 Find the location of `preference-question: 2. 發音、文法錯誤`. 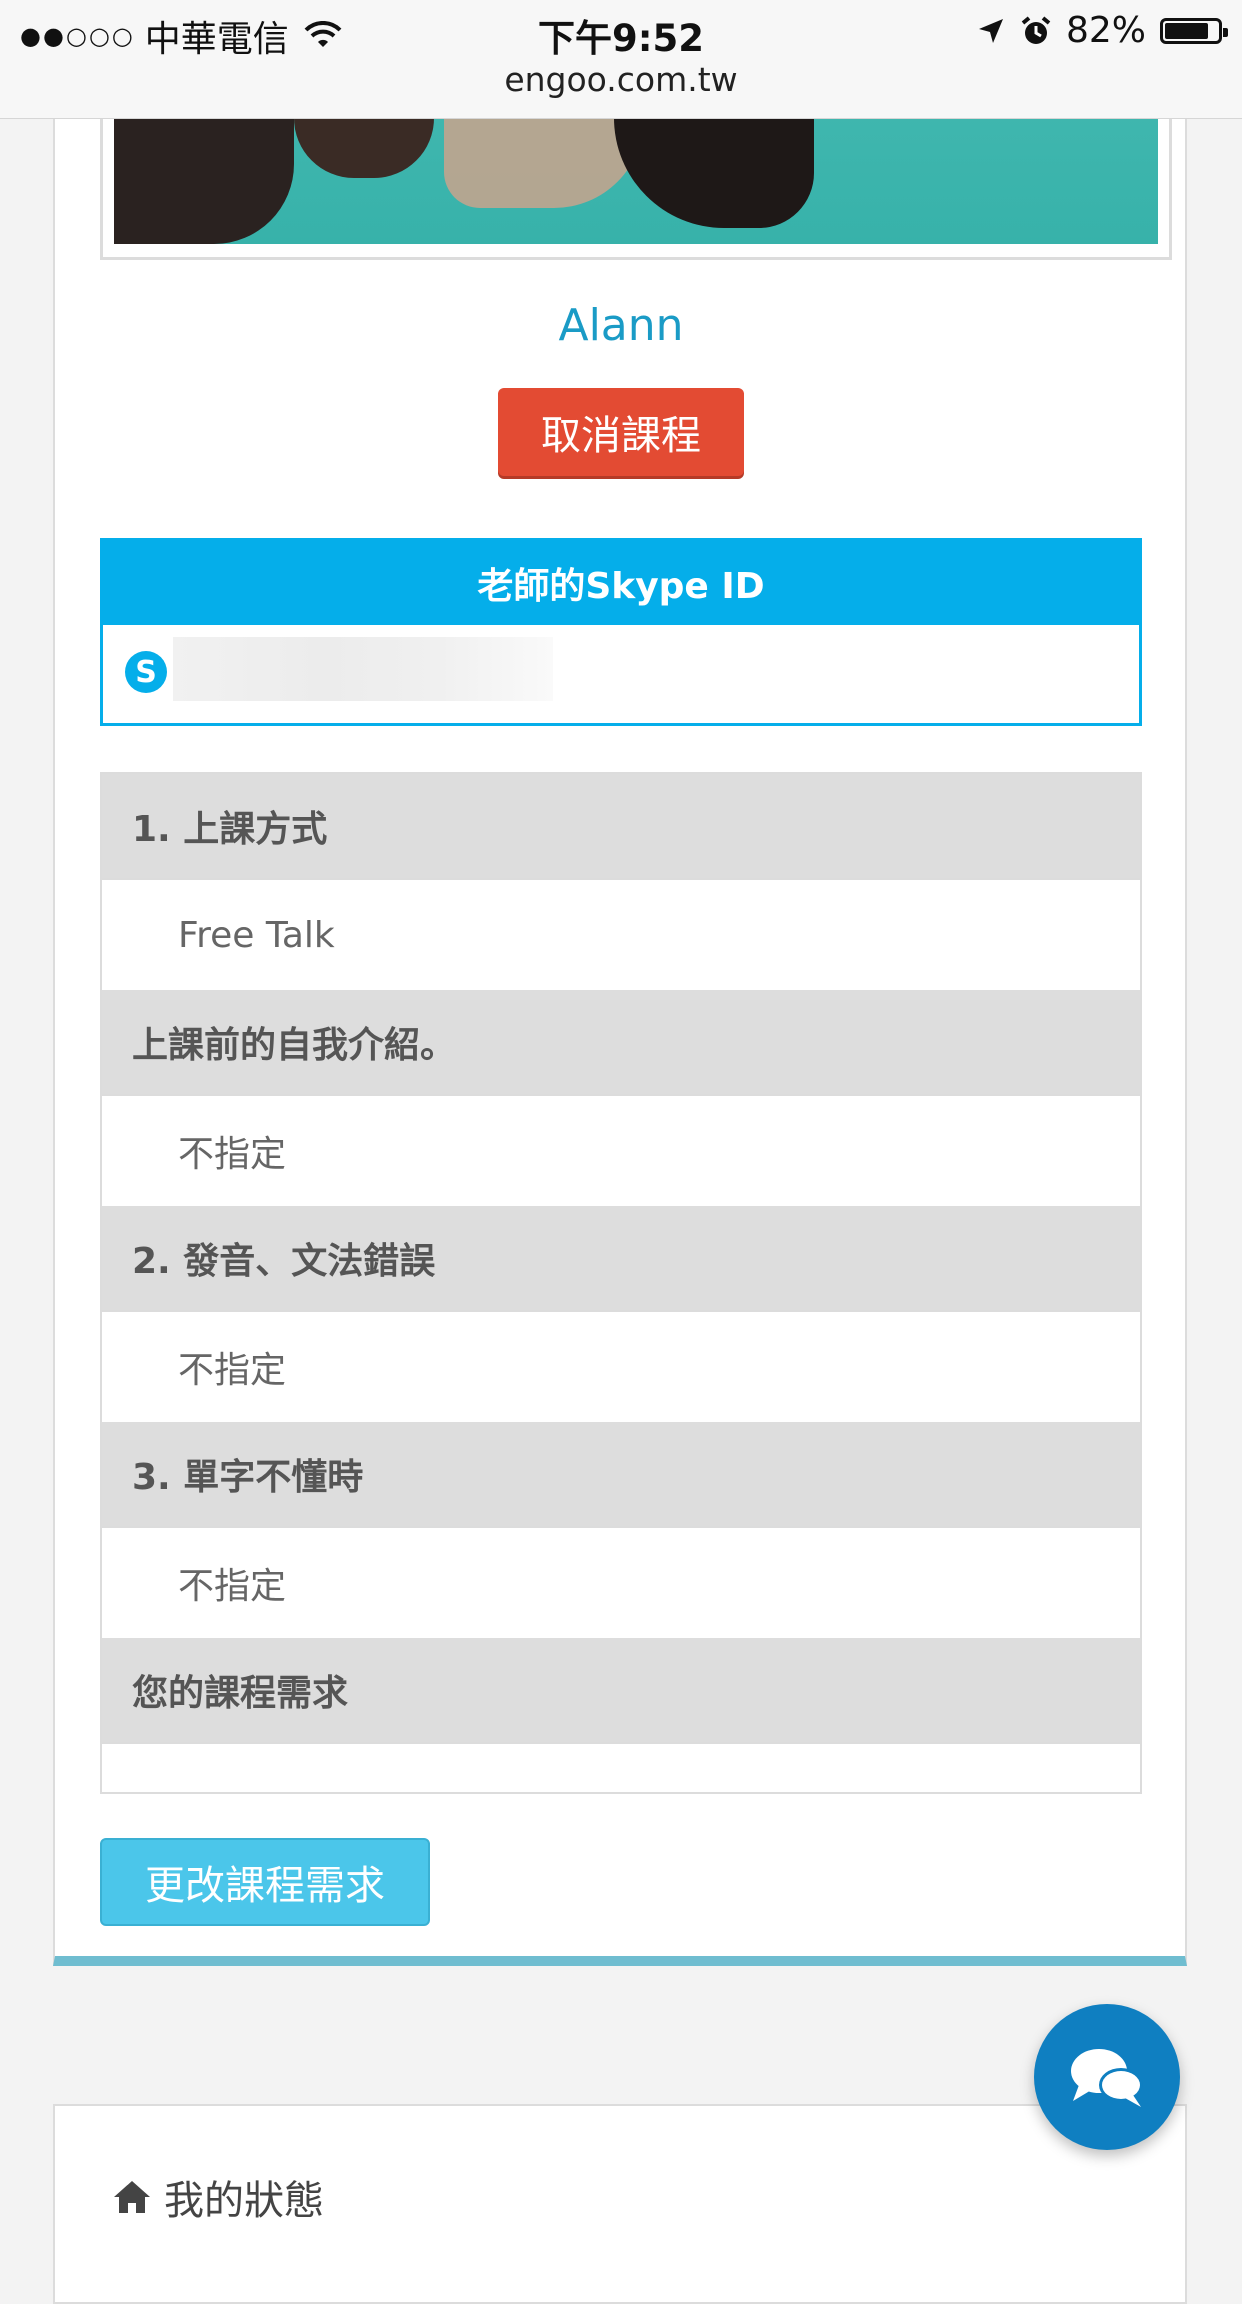

preference-question: 2. 發音、文法錯誤 is located at coordinates (621, 1259).